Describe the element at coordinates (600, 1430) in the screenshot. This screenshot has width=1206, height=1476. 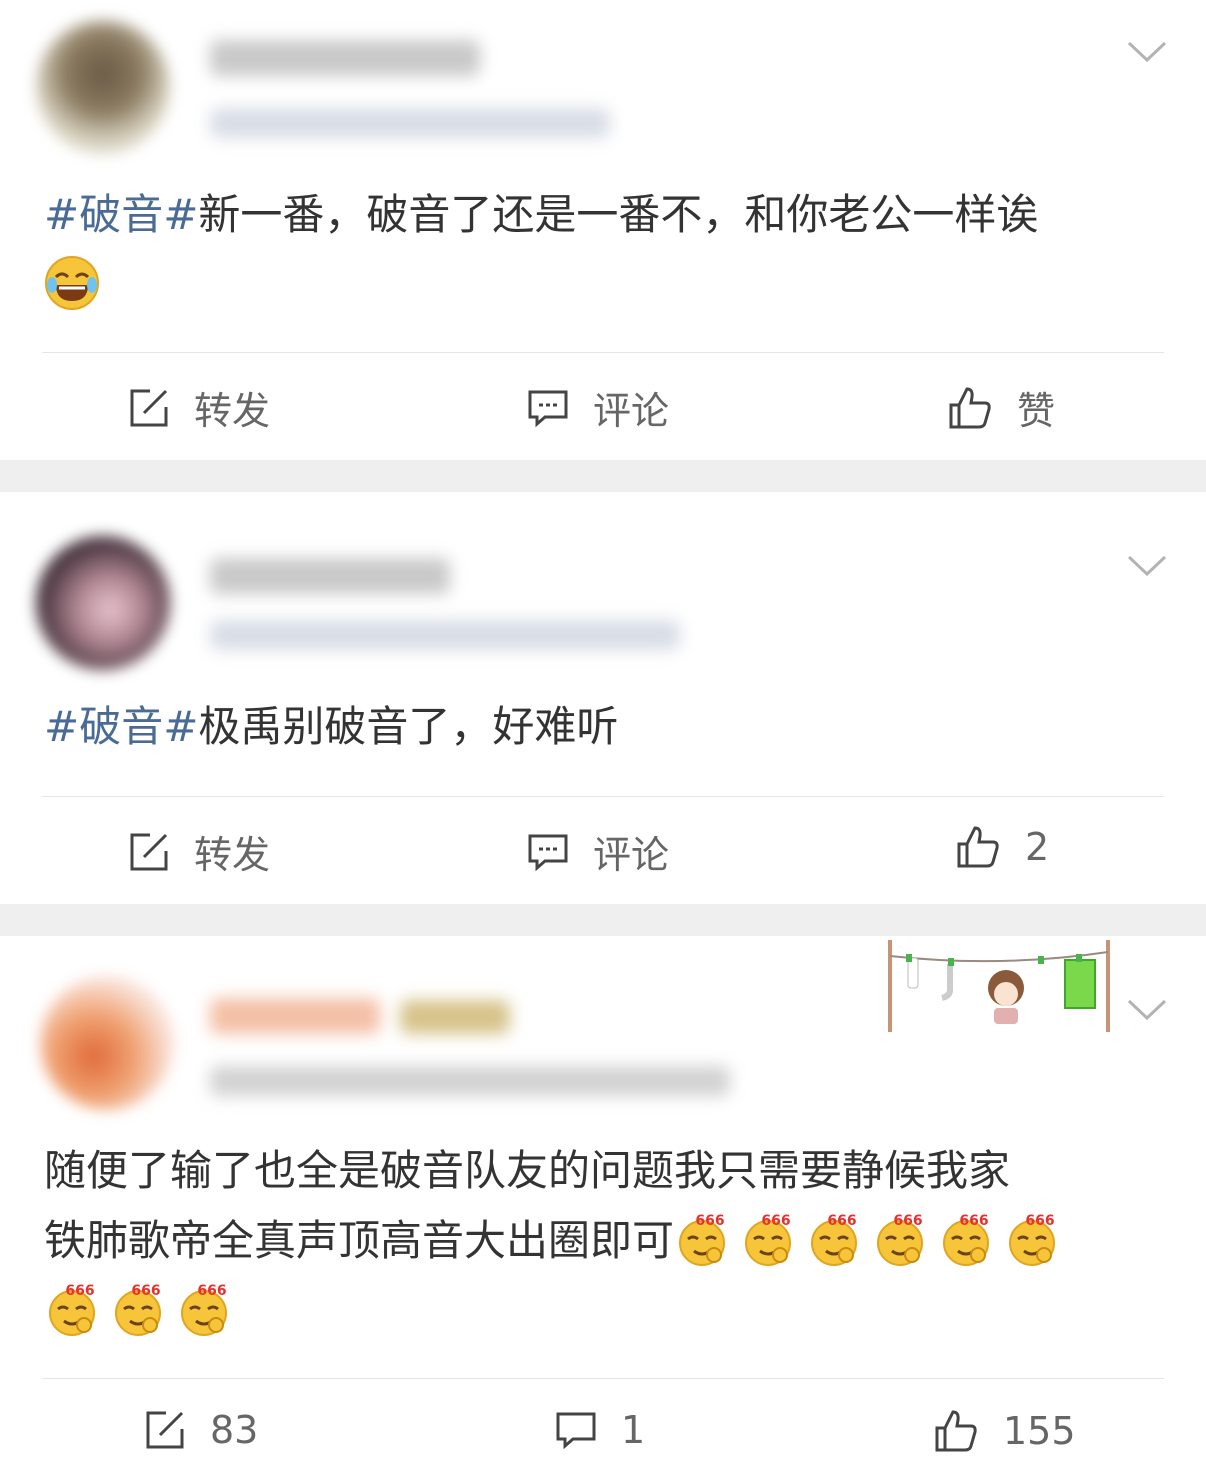
I see `comment-button: 1` at that location.